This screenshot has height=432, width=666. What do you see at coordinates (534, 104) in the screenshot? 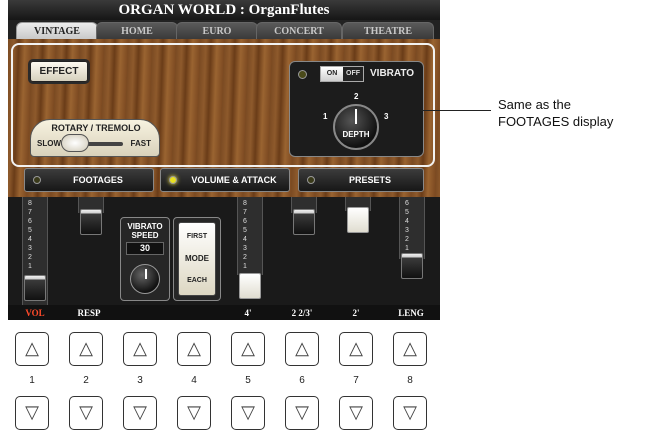
I see `callout-line-1: Same as the` at bounding box center [534, 104].